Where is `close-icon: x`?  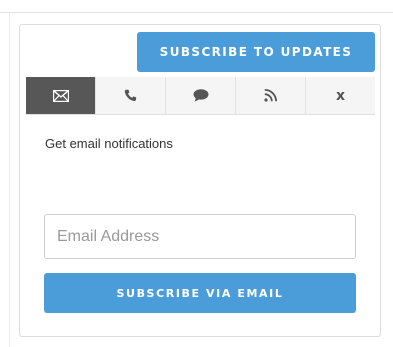 close-icon: x is located at coordinates (340, 95).